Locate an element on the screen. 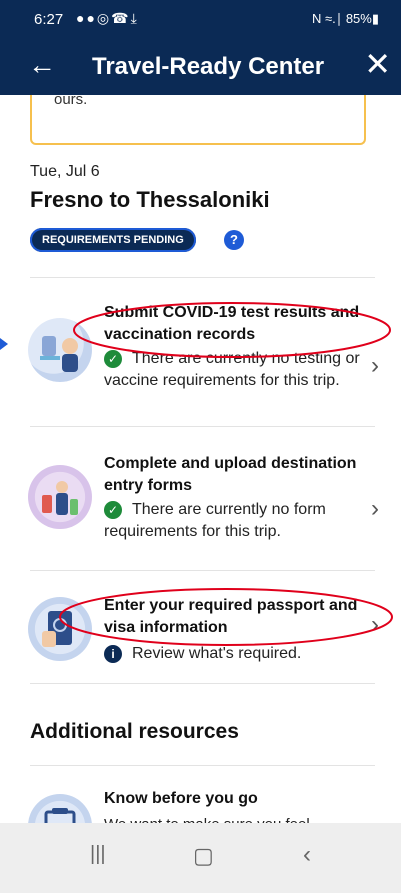 Image resolution: width=401 pixels, height=893 pixels. home-icon: ▢ is located at coordinates (203, 856).